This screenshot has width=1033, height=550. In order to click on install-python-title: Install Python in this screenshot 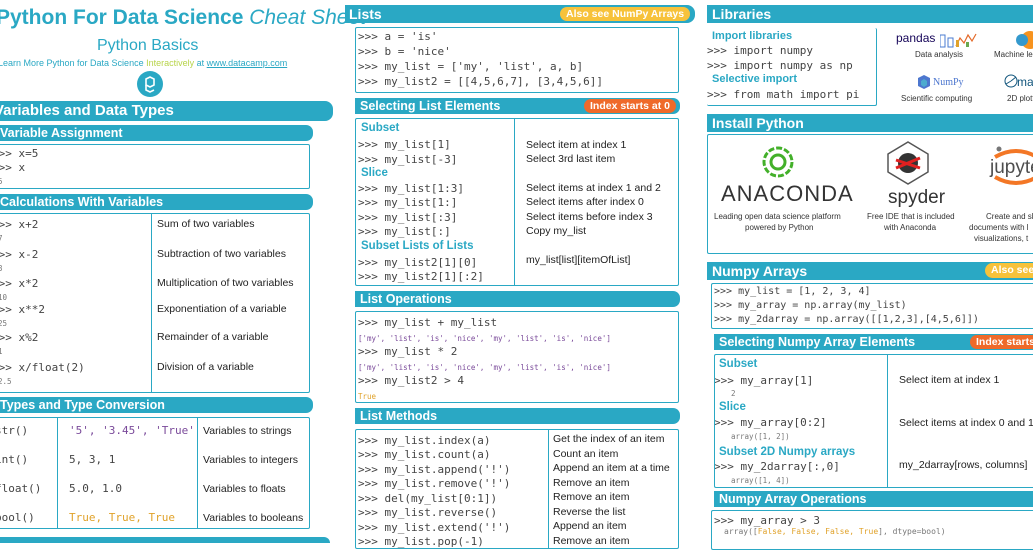, I will do `click(870, 123)`.